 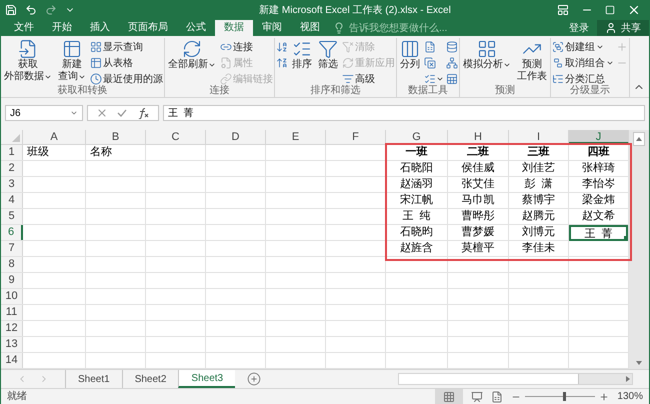 What do you see at coordinates (68, 77) in the screenshot?
I see `ribbon-button-label: 查询` at bounding box center [68, 77].